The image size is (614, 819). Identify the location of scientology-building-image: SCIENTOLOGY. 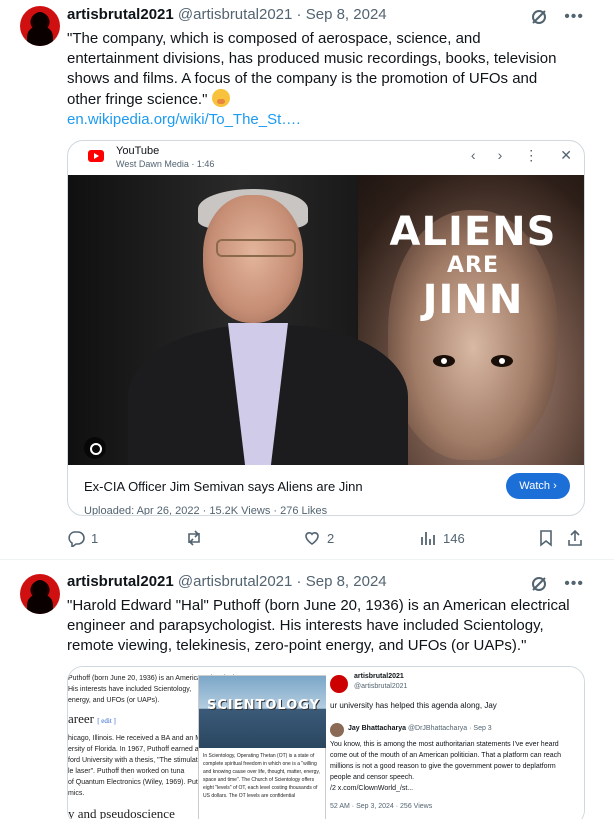
(263, 712).